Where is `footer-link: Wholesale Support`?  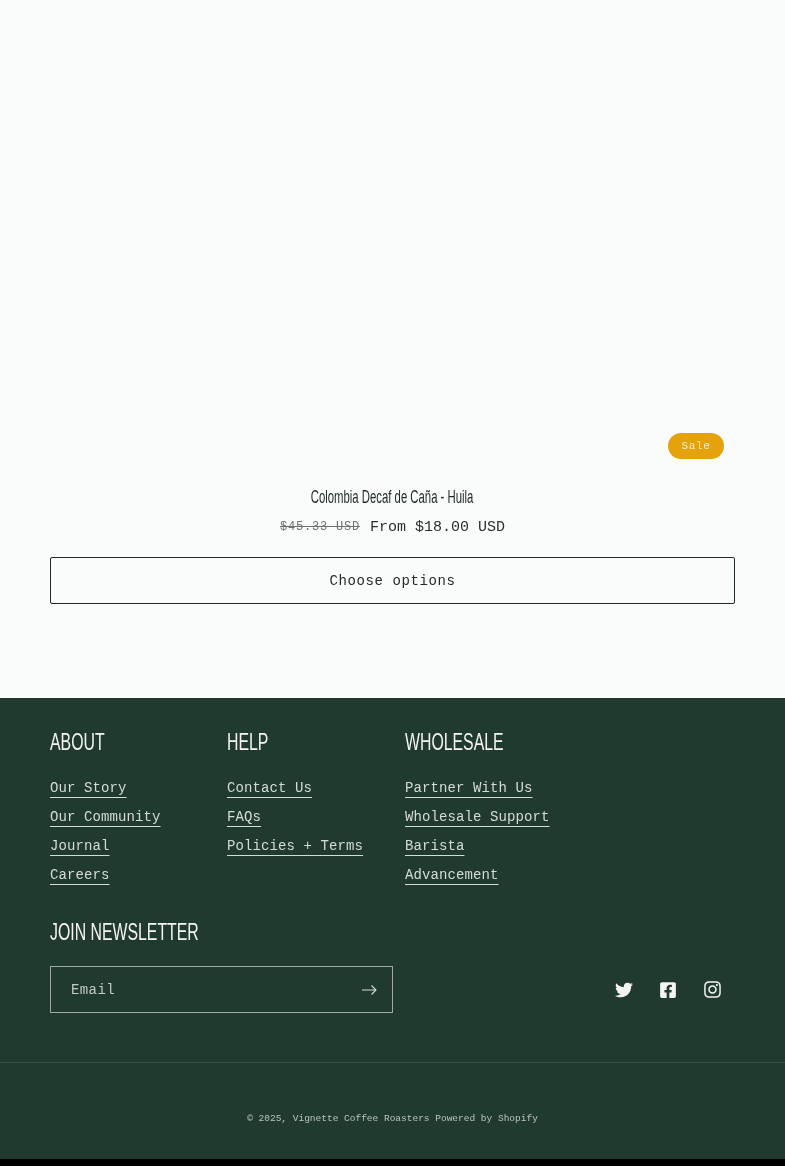
footer-link: Wholesale Support is located at coordinates (477, 817).